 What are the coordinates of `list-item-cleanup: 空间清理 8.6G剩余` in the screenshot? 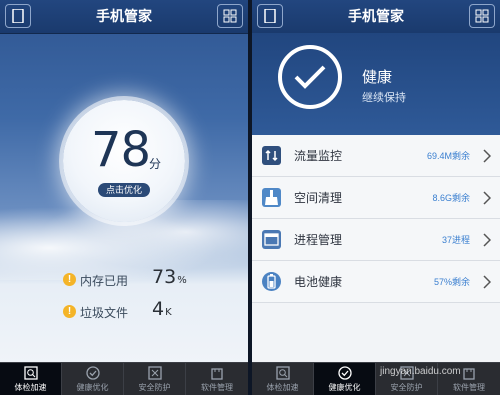 It's located at (376, 198).